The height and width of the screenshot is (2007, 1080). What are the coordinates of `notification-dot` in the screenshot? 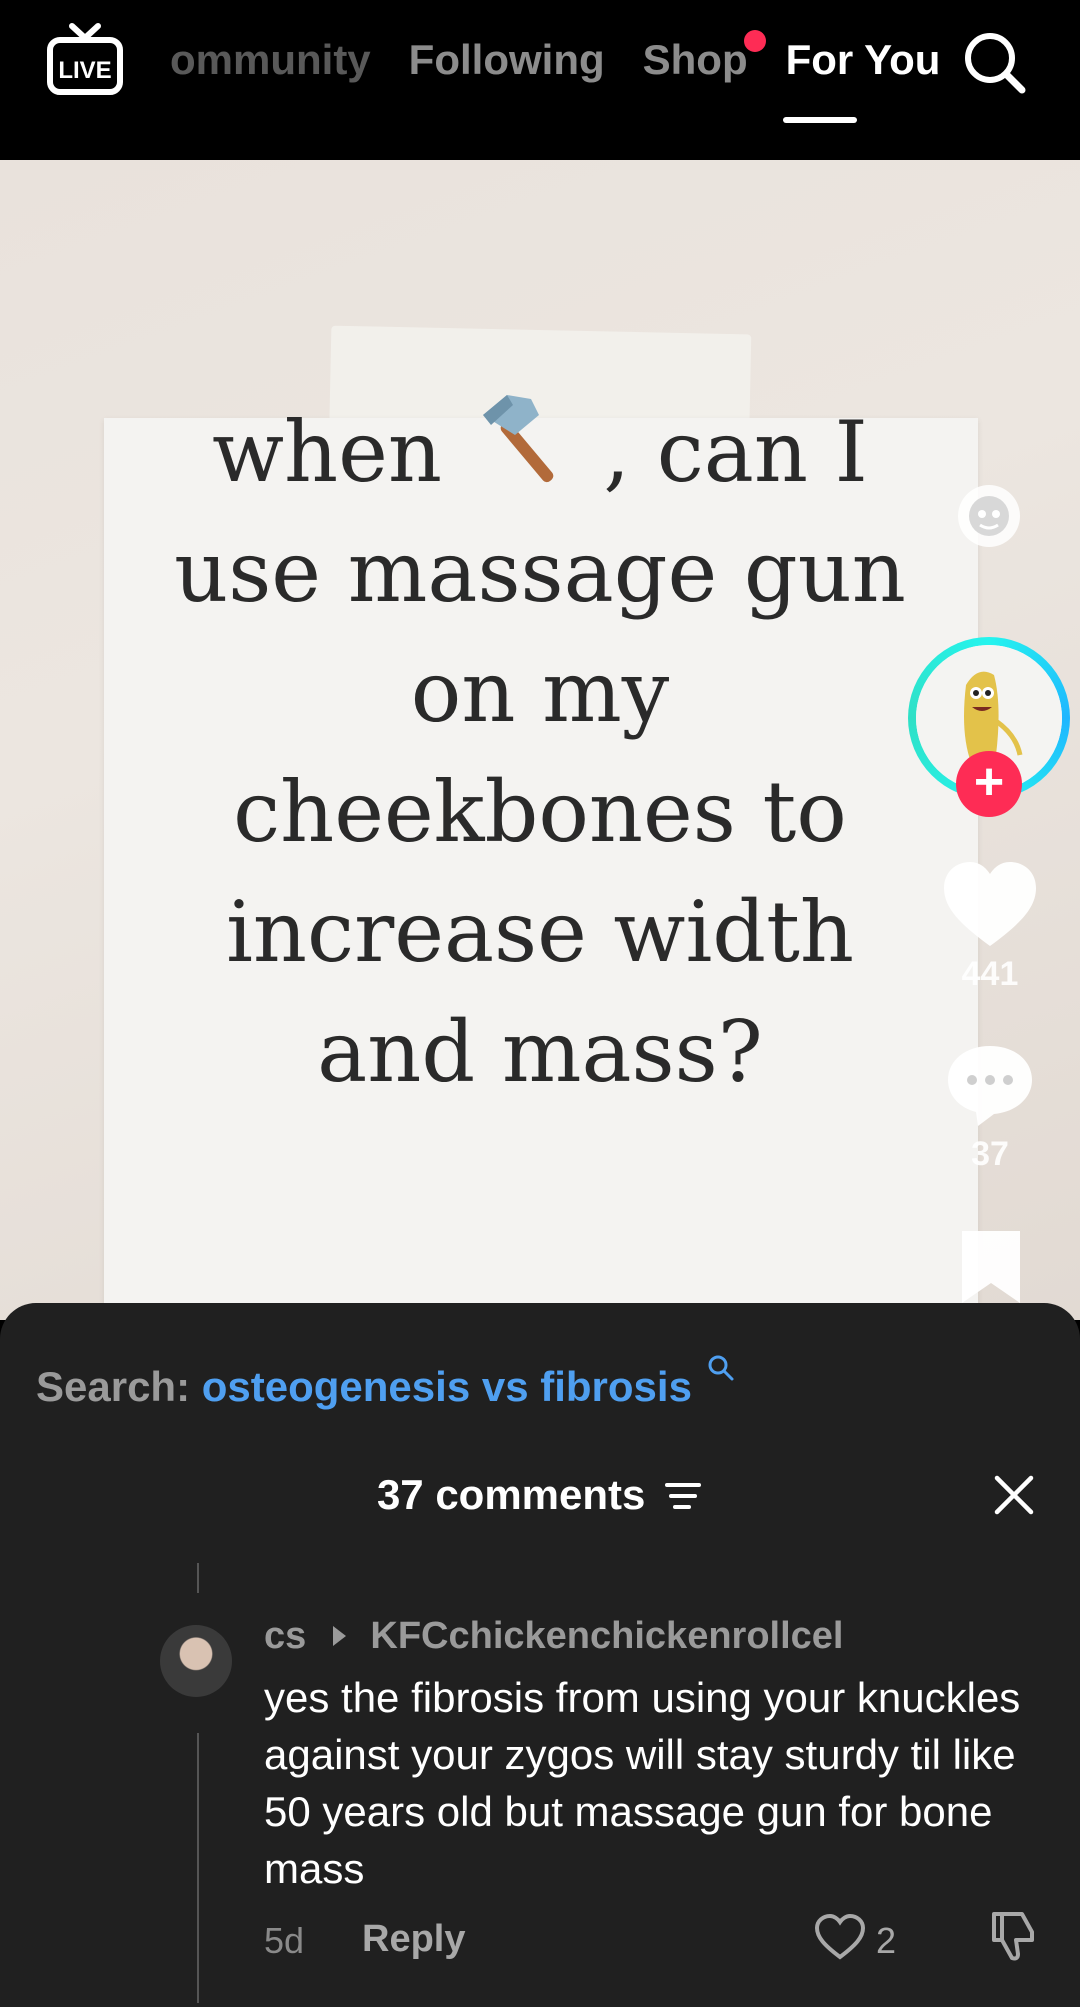 It's located at (754, 41).